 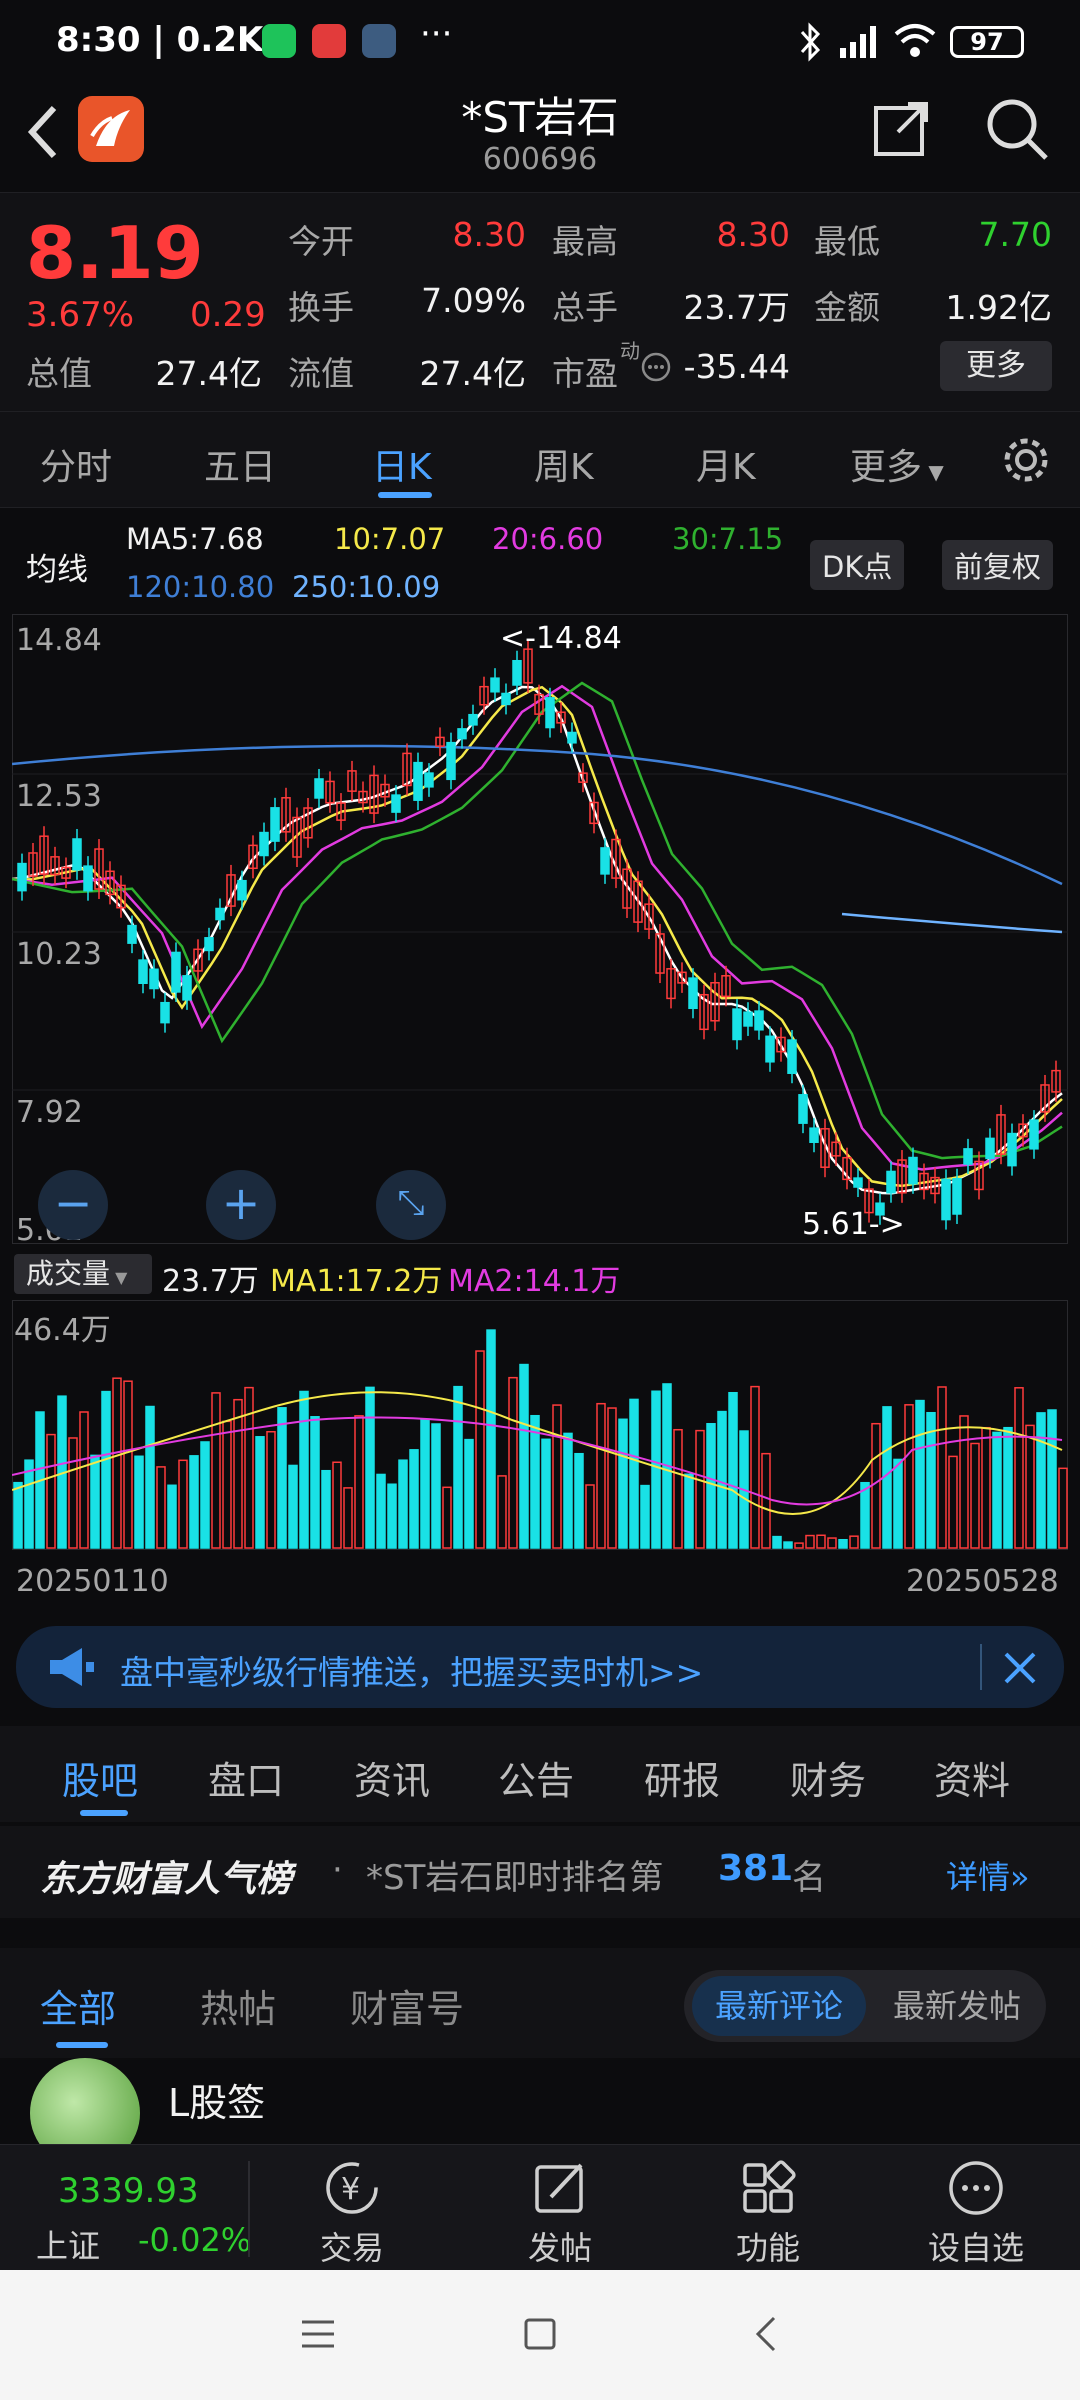 I want to click on adjust-button: 前复权, so click(x=998, y=565).